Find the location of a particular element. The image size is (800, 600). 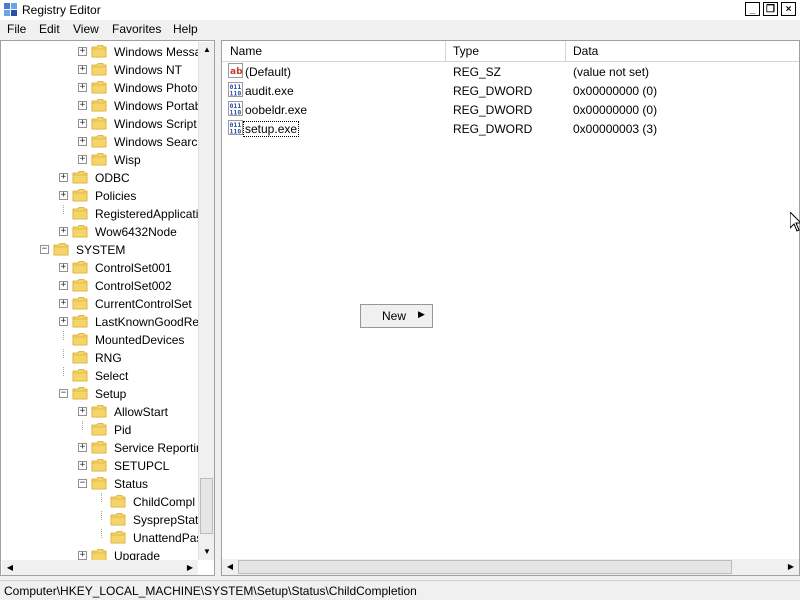

title-bar: Registry Editor _ ❐ × is located at coordinates (400, 10).